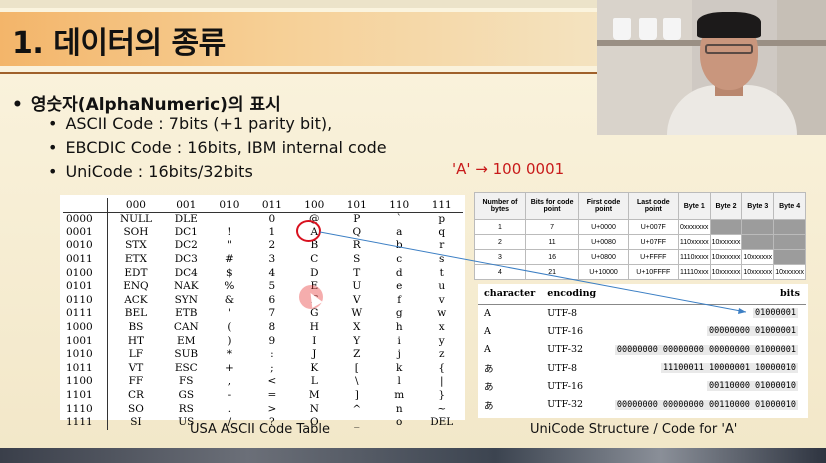 The height and width of the screenshot is (463, 826). Describe the element at coordinates (186, 313) in the screenshot. I see `ascii-cell: ETB` at that location.